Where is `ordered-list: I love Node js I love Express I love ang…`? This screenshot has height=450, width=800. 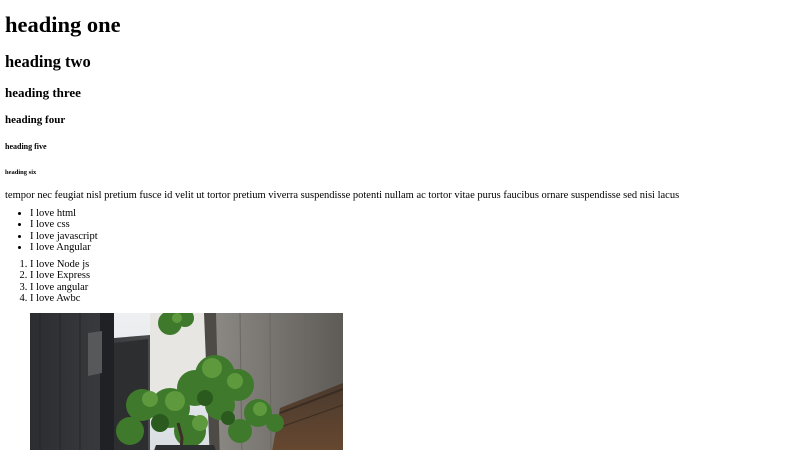
ordered-list: I love Node js I love Express I love ang… is located at coordinates (400, 281).